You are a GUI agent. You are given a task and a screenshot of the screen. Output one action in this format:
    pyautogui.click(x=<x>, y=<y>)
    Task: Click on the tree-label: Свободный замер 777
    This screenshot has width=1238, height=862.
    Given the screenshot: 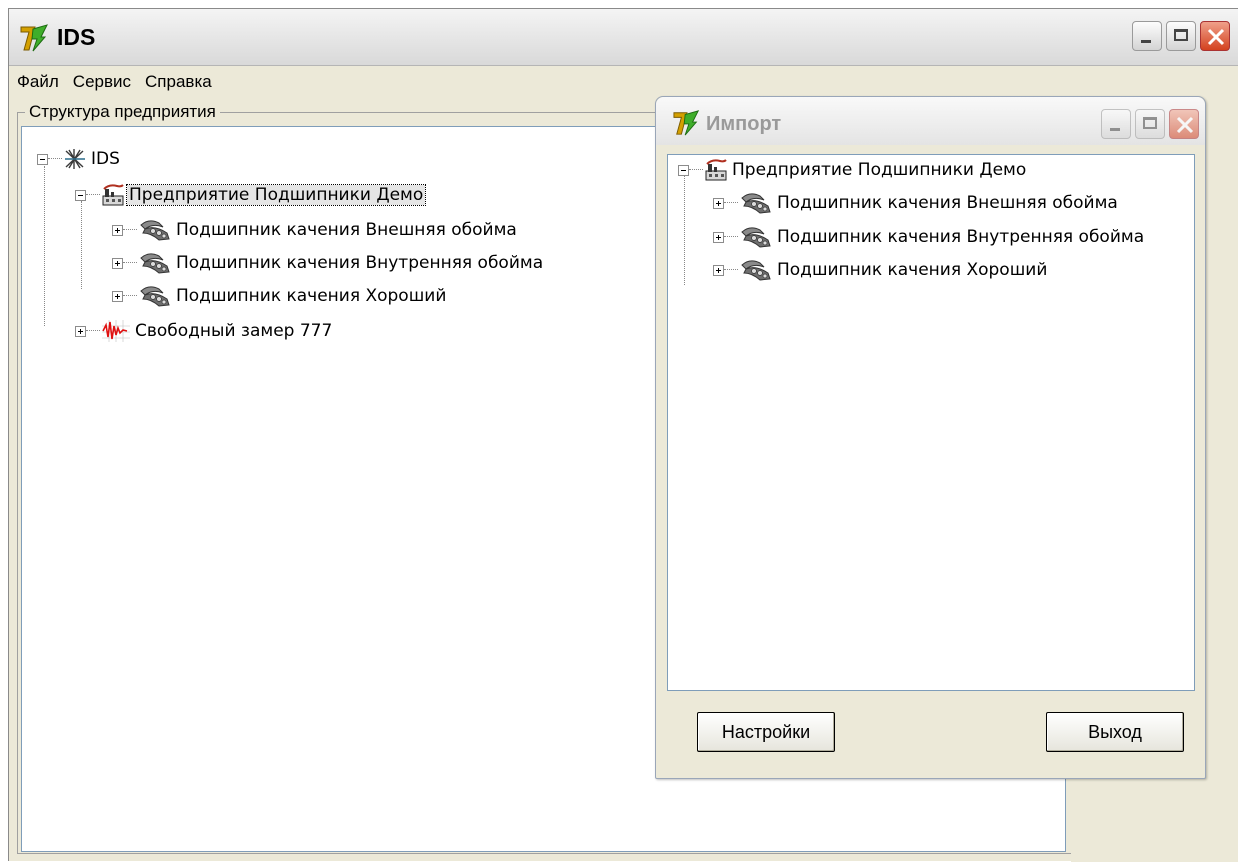 What is the action you would take?
    pyautogui.click(x=234, y=331)
    